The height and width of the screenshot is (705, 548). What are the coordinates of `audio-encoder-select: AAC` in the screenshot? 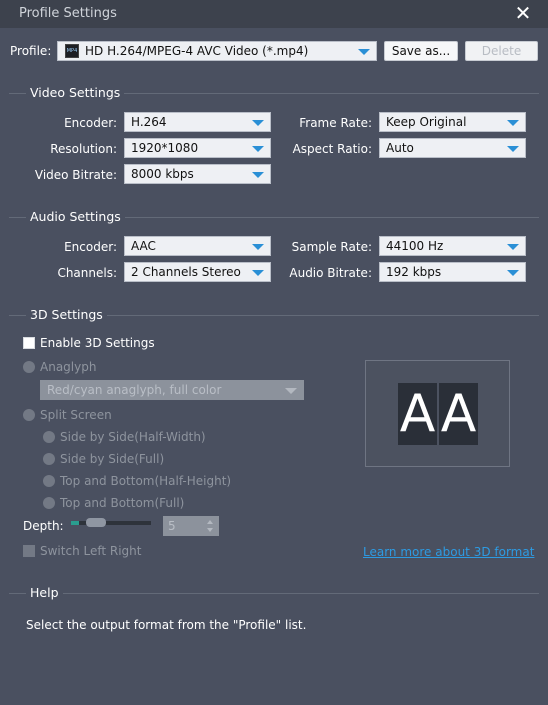 It's located at (197, 246).